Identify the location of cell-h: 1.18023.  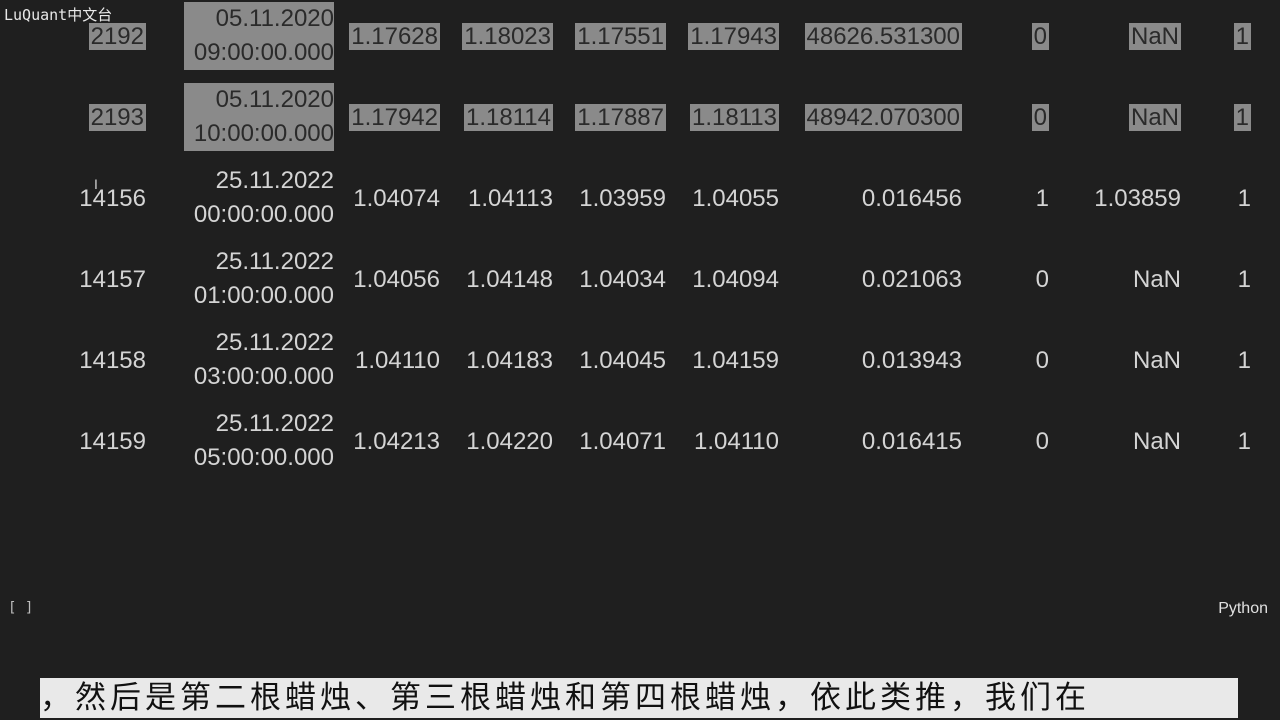
(507, 37).